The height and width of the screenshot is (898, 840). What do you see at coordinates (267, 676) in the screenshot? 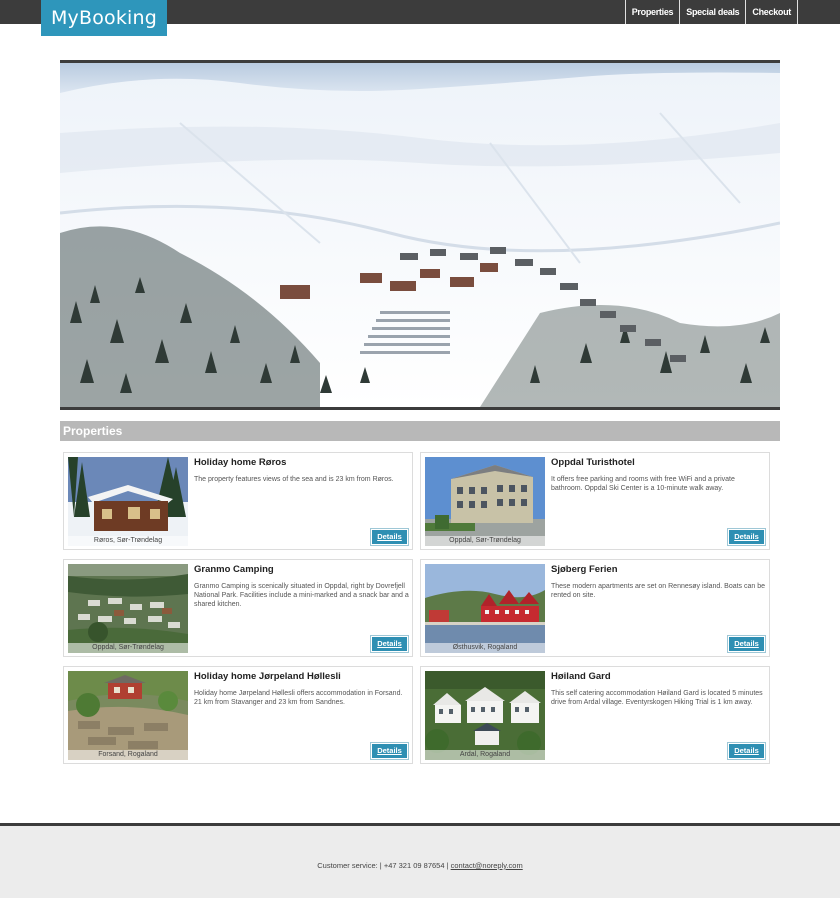
I see `property-title: Holiday home Jørpeland Høllesli` at bounding box center [267, 676].